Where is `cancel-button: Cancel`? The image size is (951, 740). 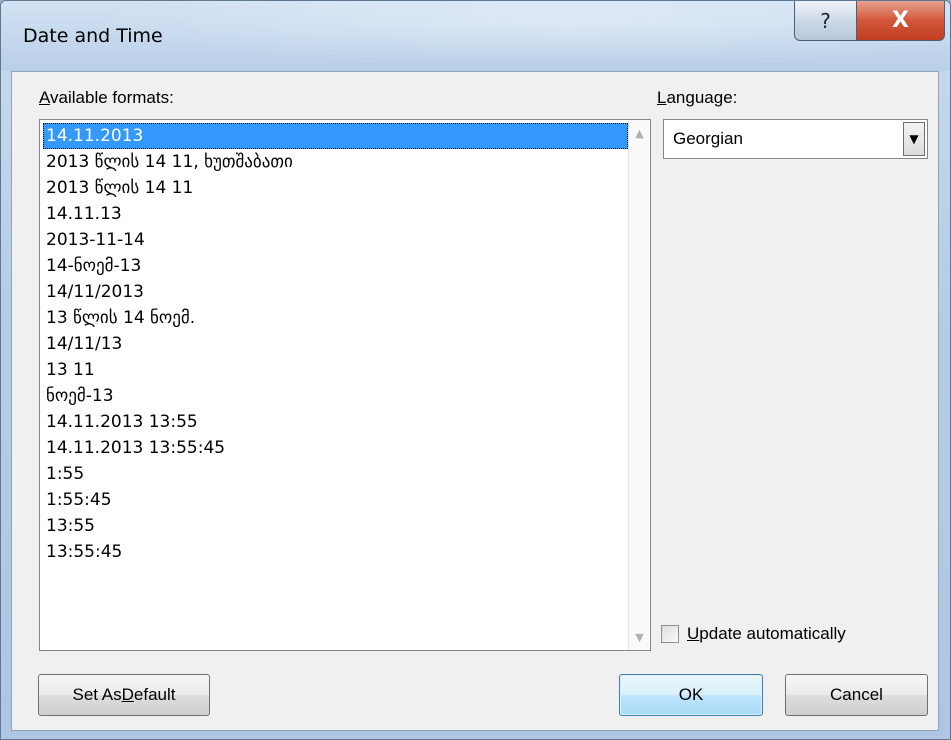 cancel-button: Cancel is located at coordinates (856, 695).